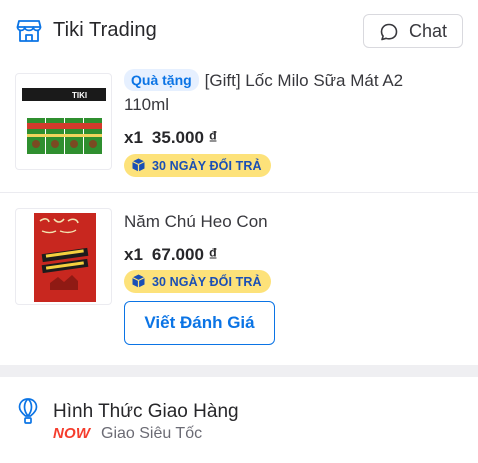  I want to click on section-separator, so click(239, 371).